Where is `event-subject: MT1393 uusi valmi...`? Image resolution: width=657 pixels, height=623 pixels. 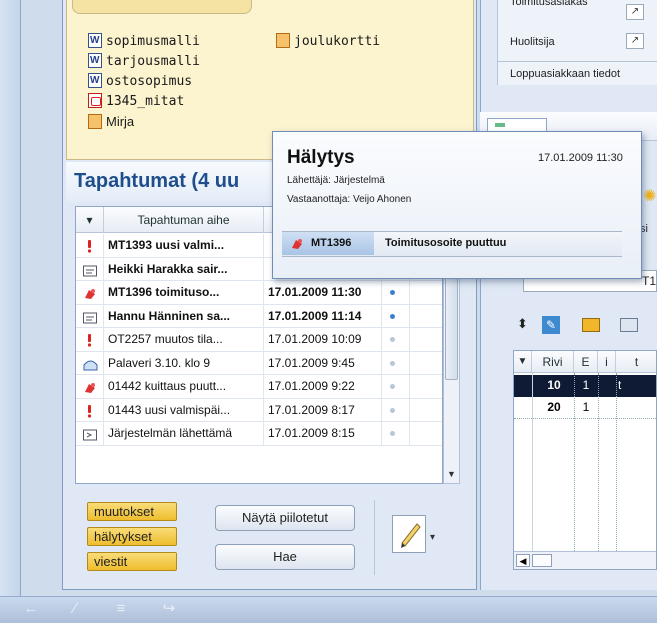
event-subject: MT1393 uusi valmi... is located at coordinates (184, 245).